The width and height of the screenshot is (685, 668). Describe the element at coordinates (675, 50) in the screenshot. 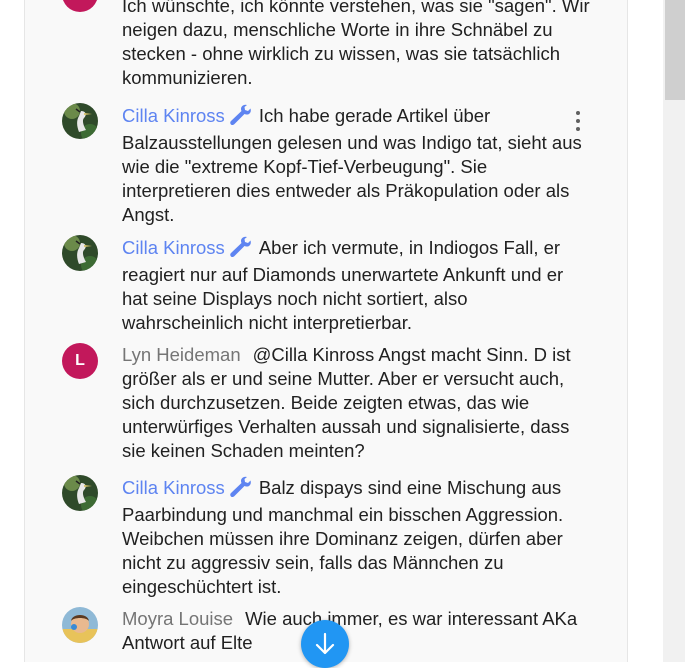

I see `page-scrollbar-thumb` at that location.